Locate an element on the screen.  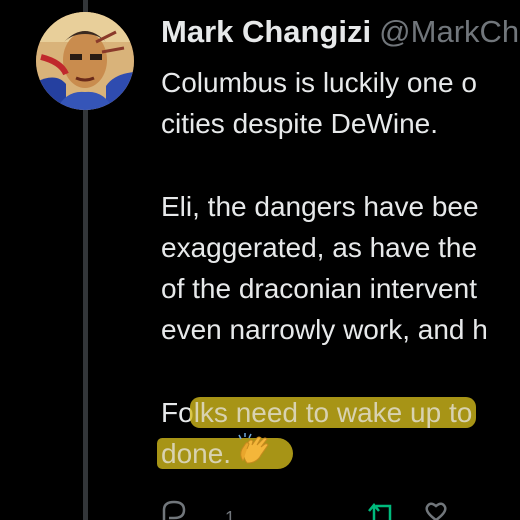
tweet-text-line: Folks need to wake up to is located at coordinates (340, 412).